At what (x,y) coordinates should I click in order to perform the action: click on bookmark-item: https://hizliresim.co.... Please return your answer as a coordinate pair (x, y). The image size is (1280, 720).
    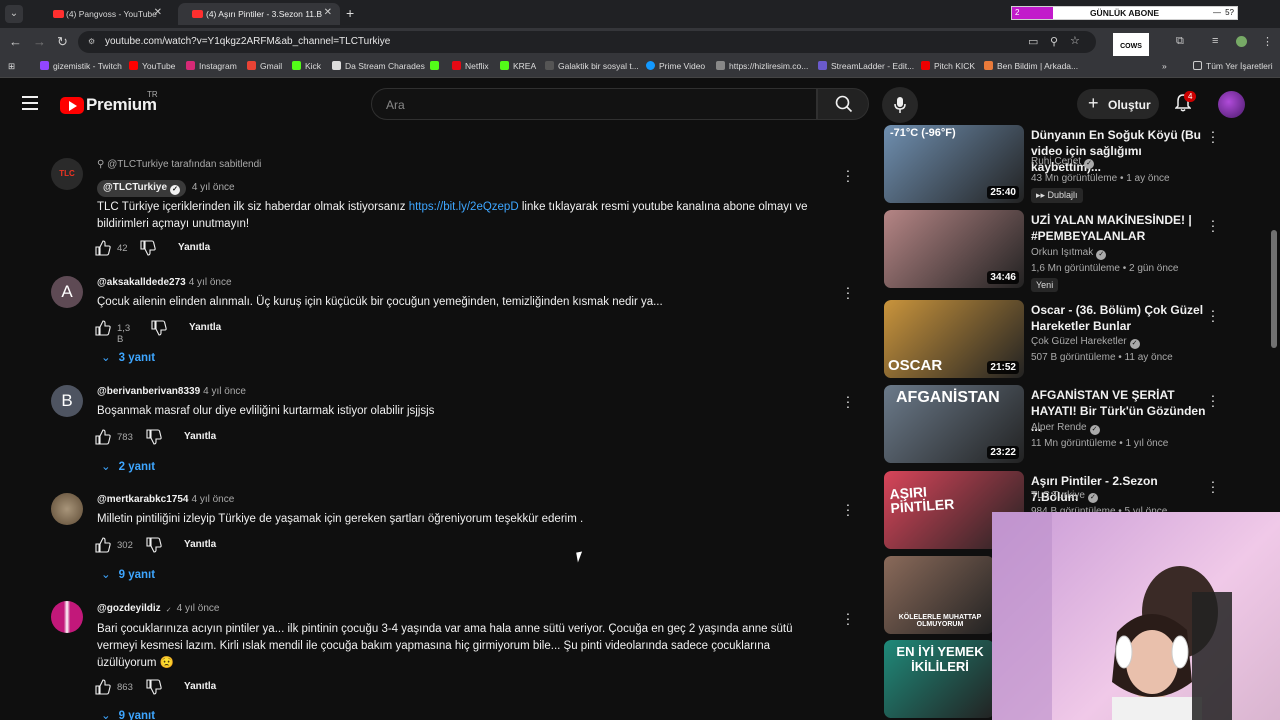
    Looking at the image, I should click on (762, 66).